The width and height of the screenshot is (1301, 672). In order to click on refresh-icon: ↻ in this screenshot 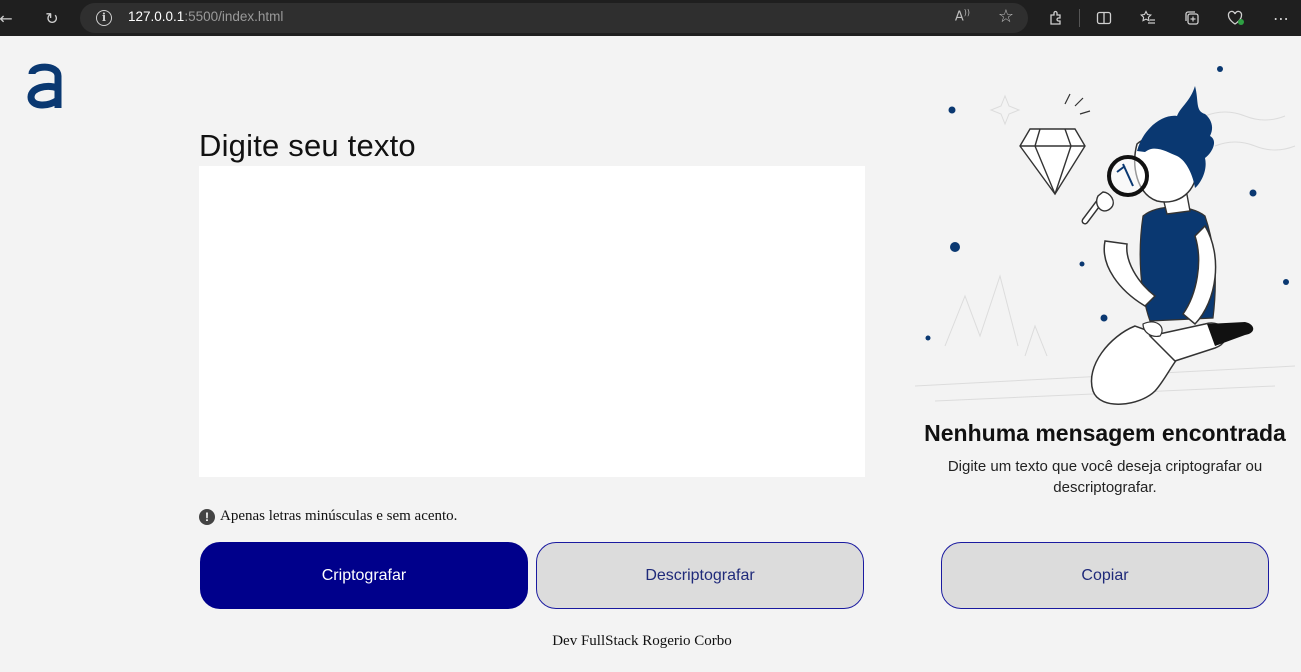, I will do `click(52, 18)`.